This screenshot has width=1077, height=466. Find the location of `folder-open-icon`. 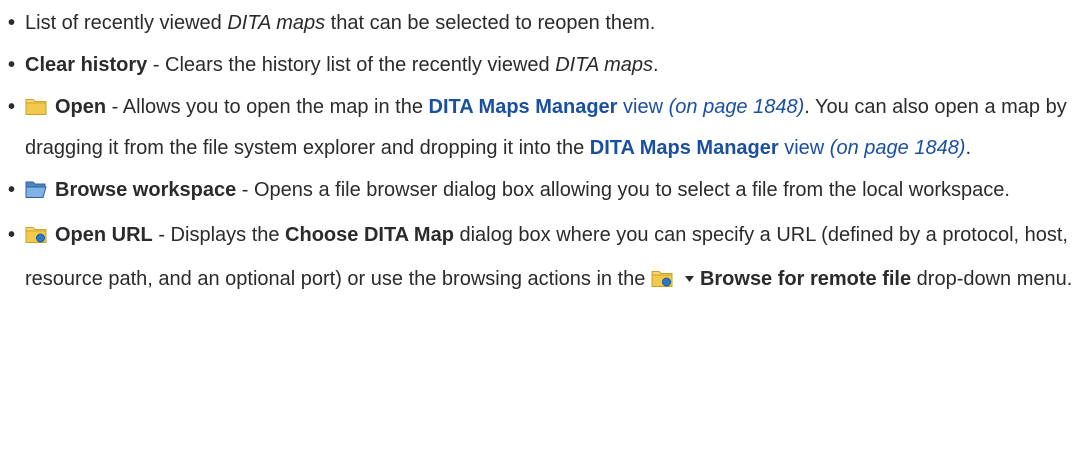

folder-open-icon is located at coordinates (36, 193).